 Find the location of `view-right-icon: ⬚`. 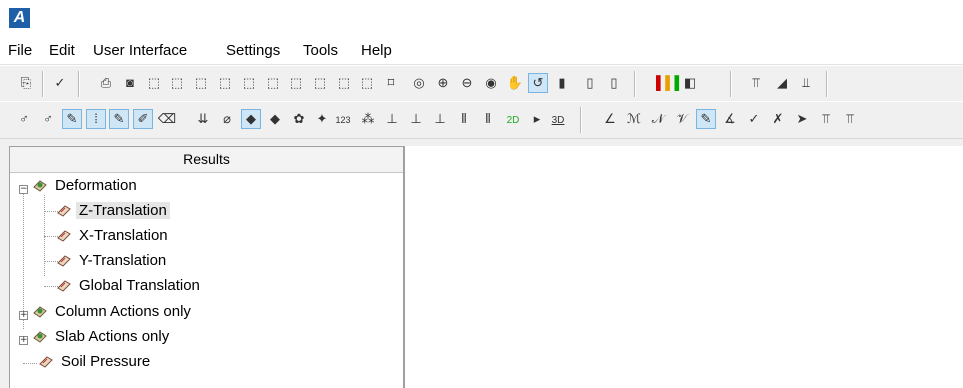

view-right-icon: ⬚ is located at coordinates (225, 83).